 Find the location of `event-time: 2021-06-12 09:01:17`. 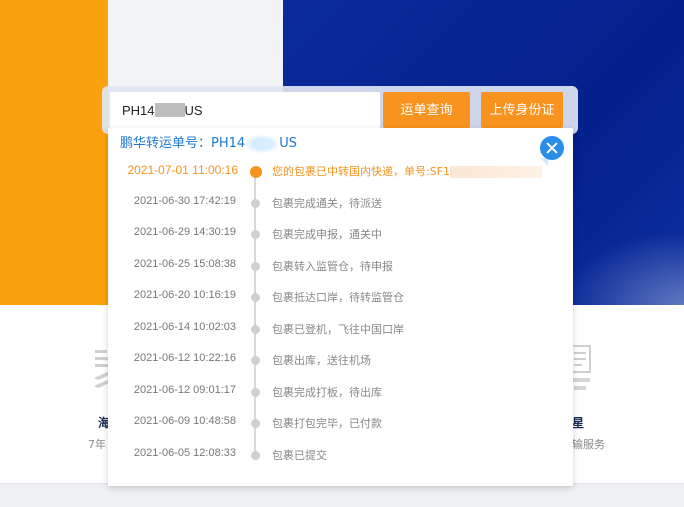

event-time: 2021-06-12 09:01:17 is located at coordinates (184, 390).